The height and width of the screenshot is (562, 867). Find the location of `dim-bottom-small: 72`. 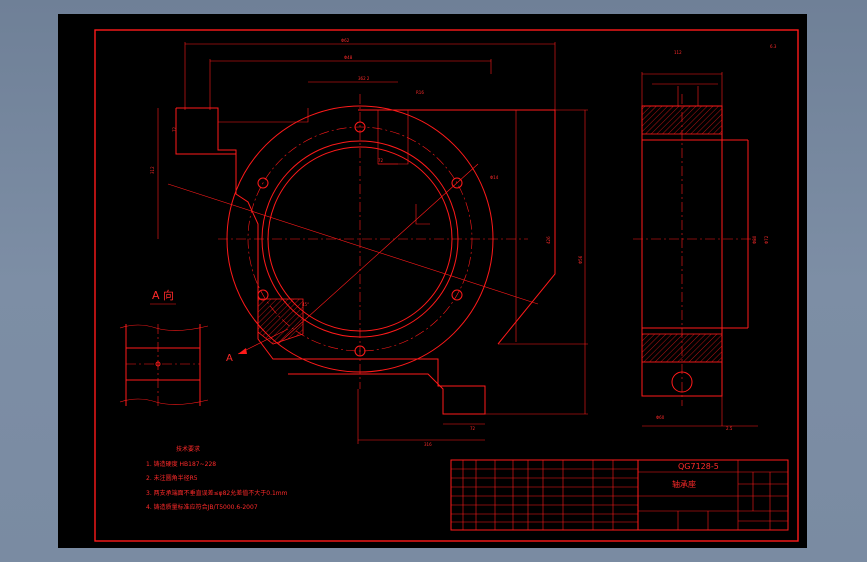

dim-bottom-small: 72 is located at coordinates (473, 428).